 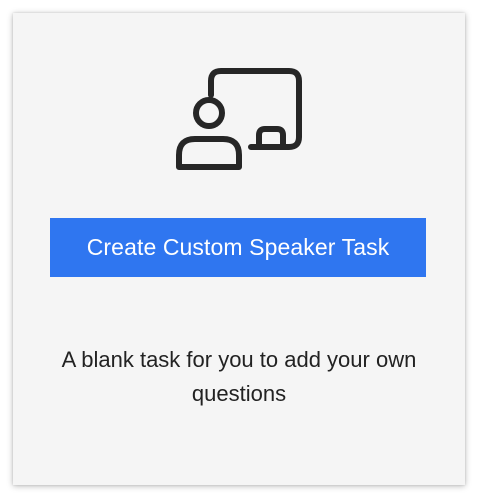 I want to click on create-custom-speaker-task-button: Create Custom Speaker Task, so click(x=238, y=247).